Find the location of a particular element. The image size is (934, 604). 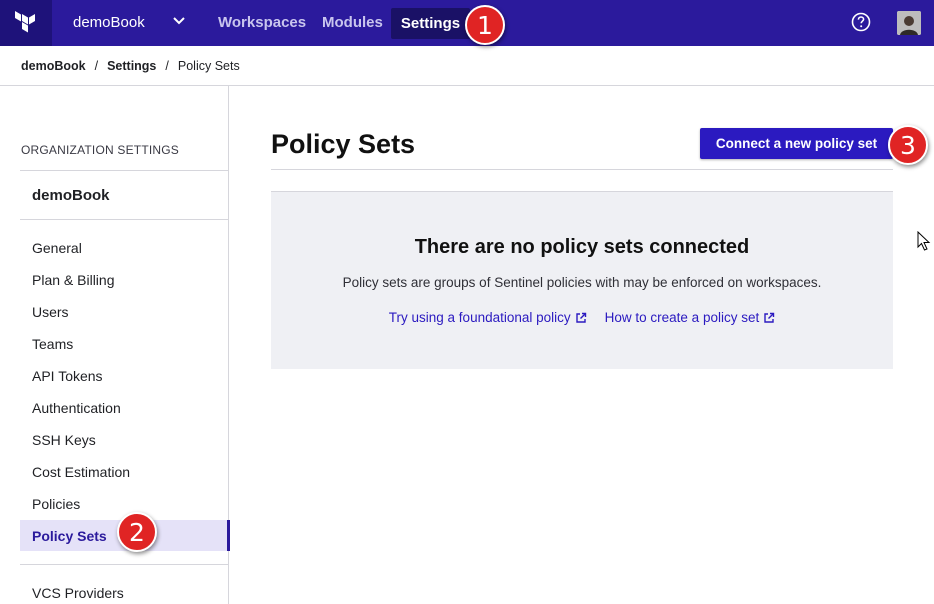

chevron-down-icon is located at coordinates (179, 21).